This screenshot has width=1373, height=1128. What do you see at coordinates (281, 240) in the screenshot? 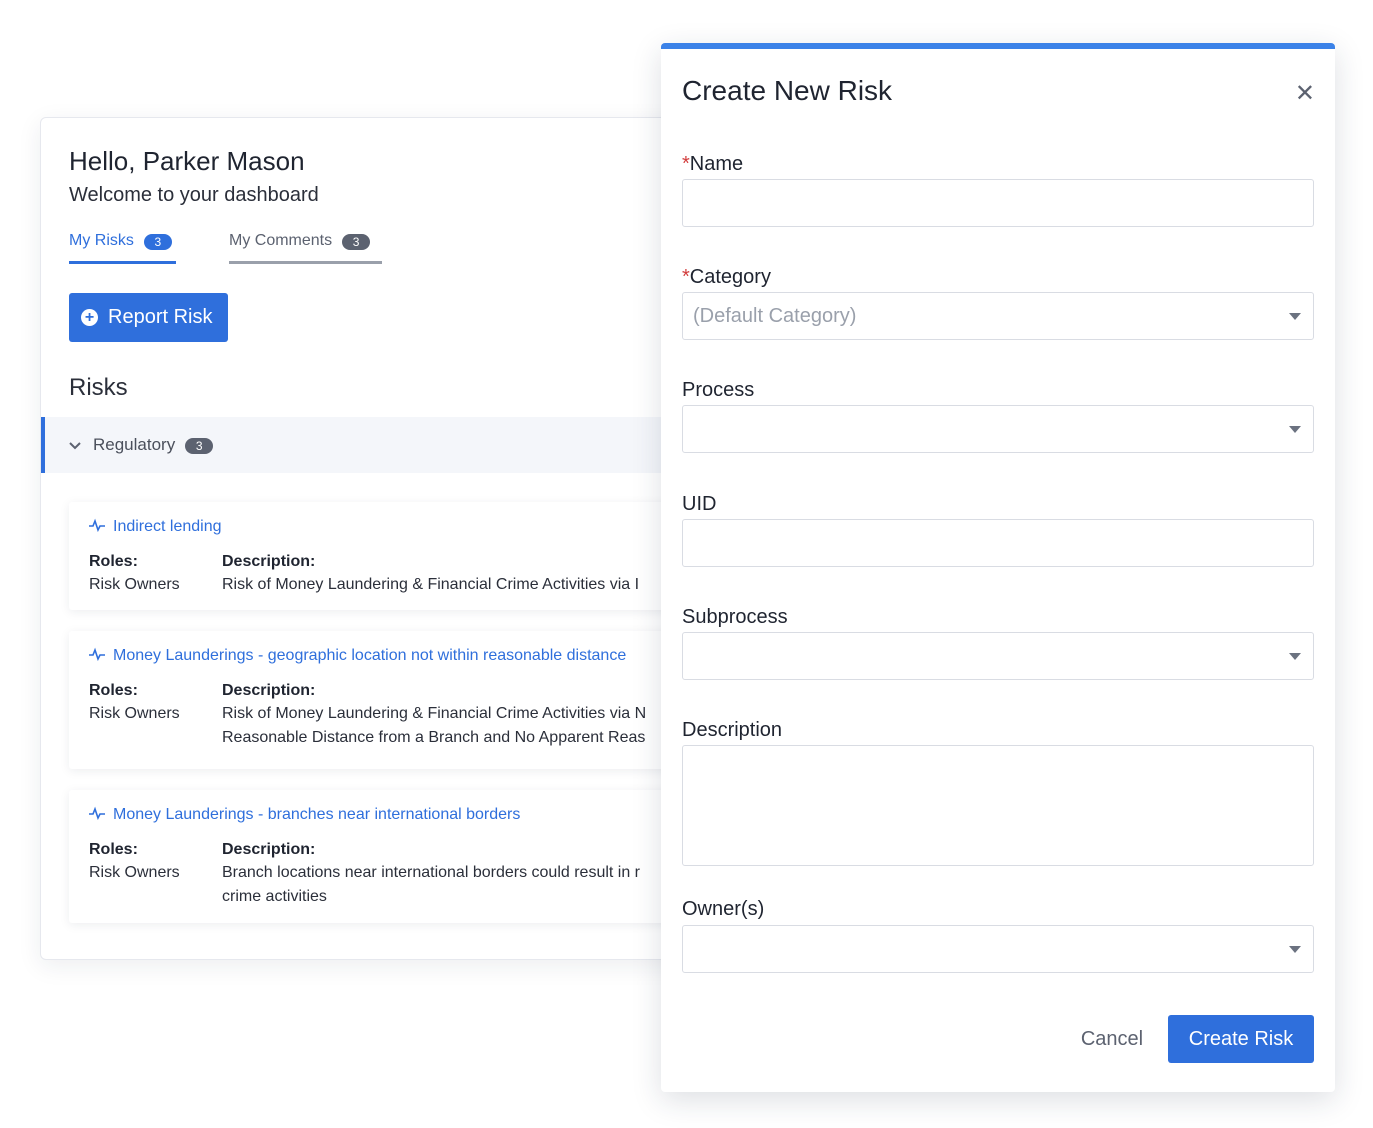
I see `tab-my-comments-label: My Comments` at bounding box center [281, 240].